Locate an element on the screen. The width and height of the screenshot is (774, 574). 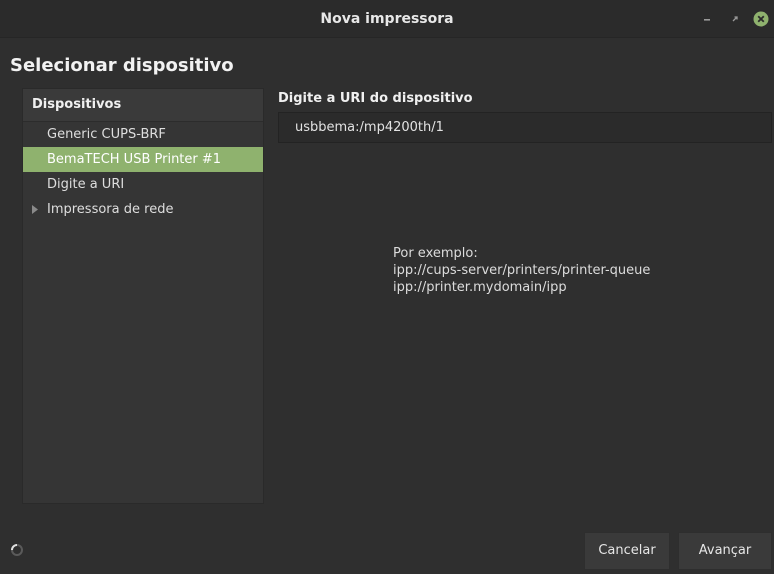
spinner-icon is located at coordinates (17, 549).